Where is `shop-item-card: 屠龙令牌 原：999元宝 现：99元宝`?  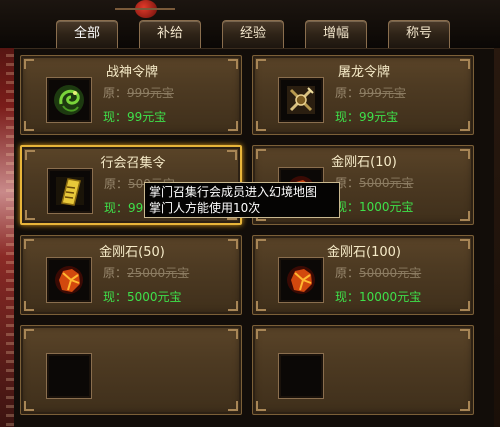 shop-item-card: 屠龙令牌 原：999元宝 现：99元宝 is located at coordinates (363, 95).